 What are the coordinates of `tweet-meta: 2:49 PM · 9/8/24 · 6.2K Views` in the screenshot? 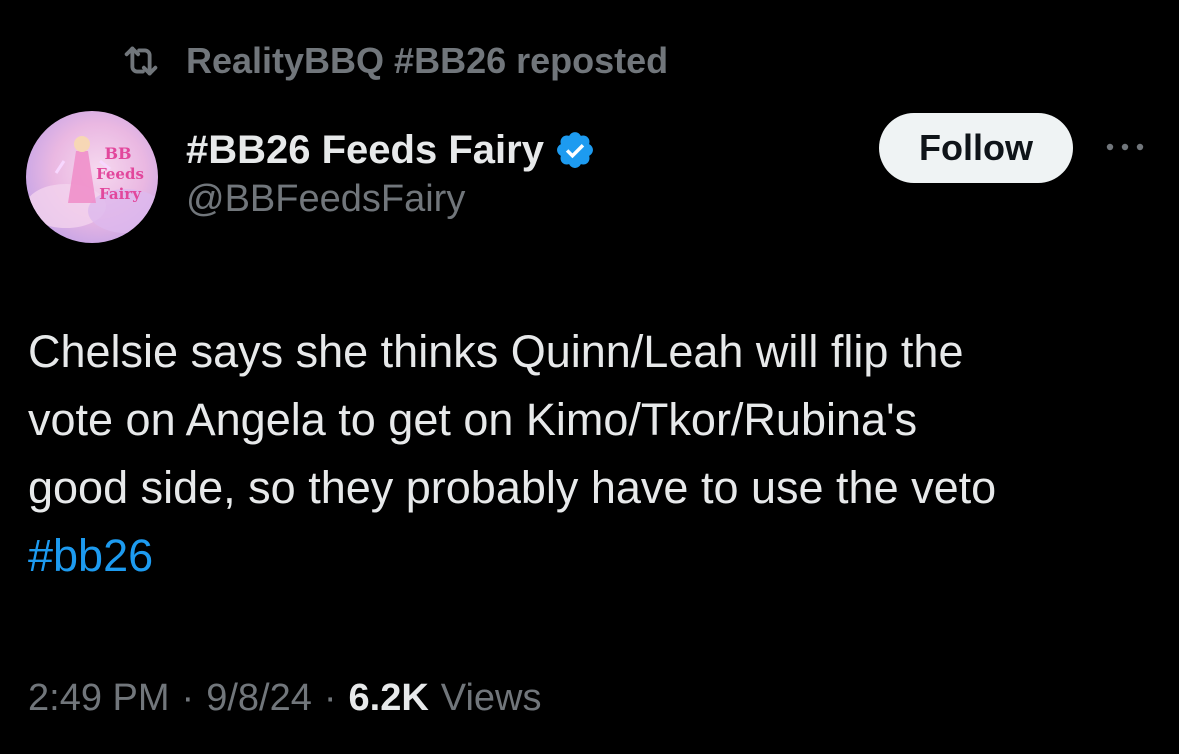 It's located at (284, 698).